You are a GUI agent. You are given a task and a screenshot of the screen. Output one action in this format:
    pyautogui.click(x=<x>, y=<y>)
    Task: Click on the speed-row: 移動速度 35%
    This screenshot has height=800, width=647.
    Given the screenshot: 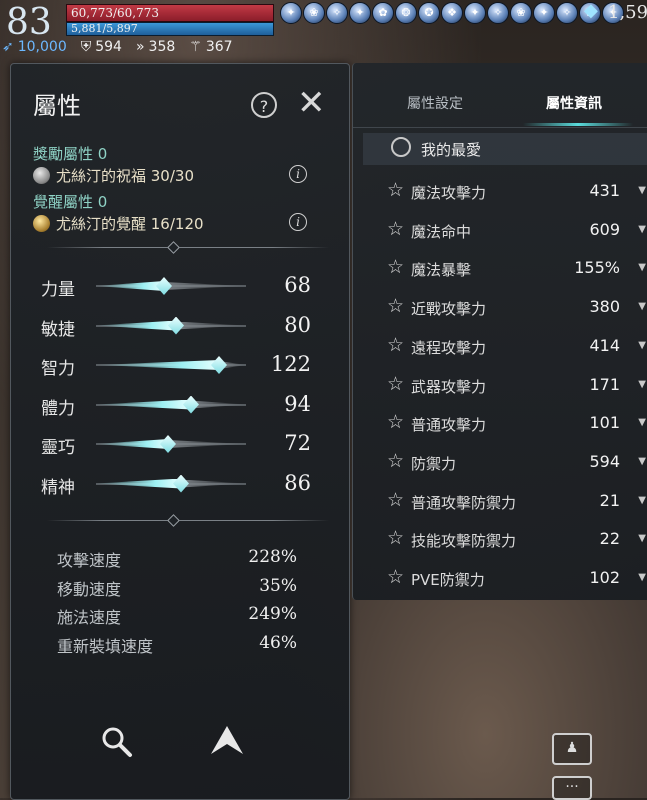 What is the action you would take?
    pyautogui.click(x=177, y=588)
    